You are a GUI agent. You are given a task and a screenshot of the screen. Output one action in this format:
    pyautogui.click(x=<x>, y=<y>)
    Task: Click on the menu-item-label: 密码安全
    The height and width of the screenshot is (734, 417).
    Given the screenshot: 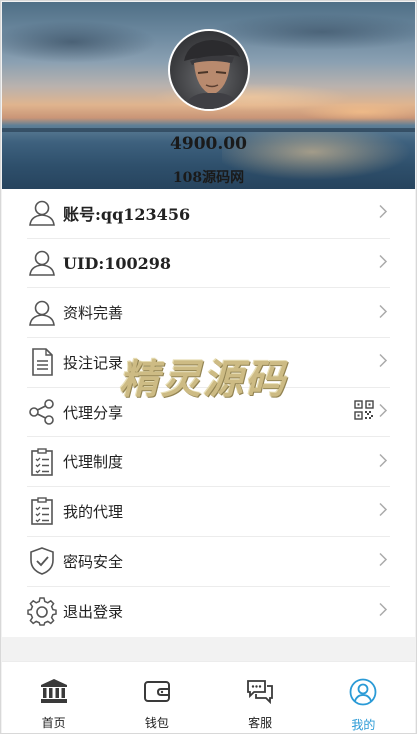 What is the action you would take?
    pyautogui.click(x=93, y=561)
    